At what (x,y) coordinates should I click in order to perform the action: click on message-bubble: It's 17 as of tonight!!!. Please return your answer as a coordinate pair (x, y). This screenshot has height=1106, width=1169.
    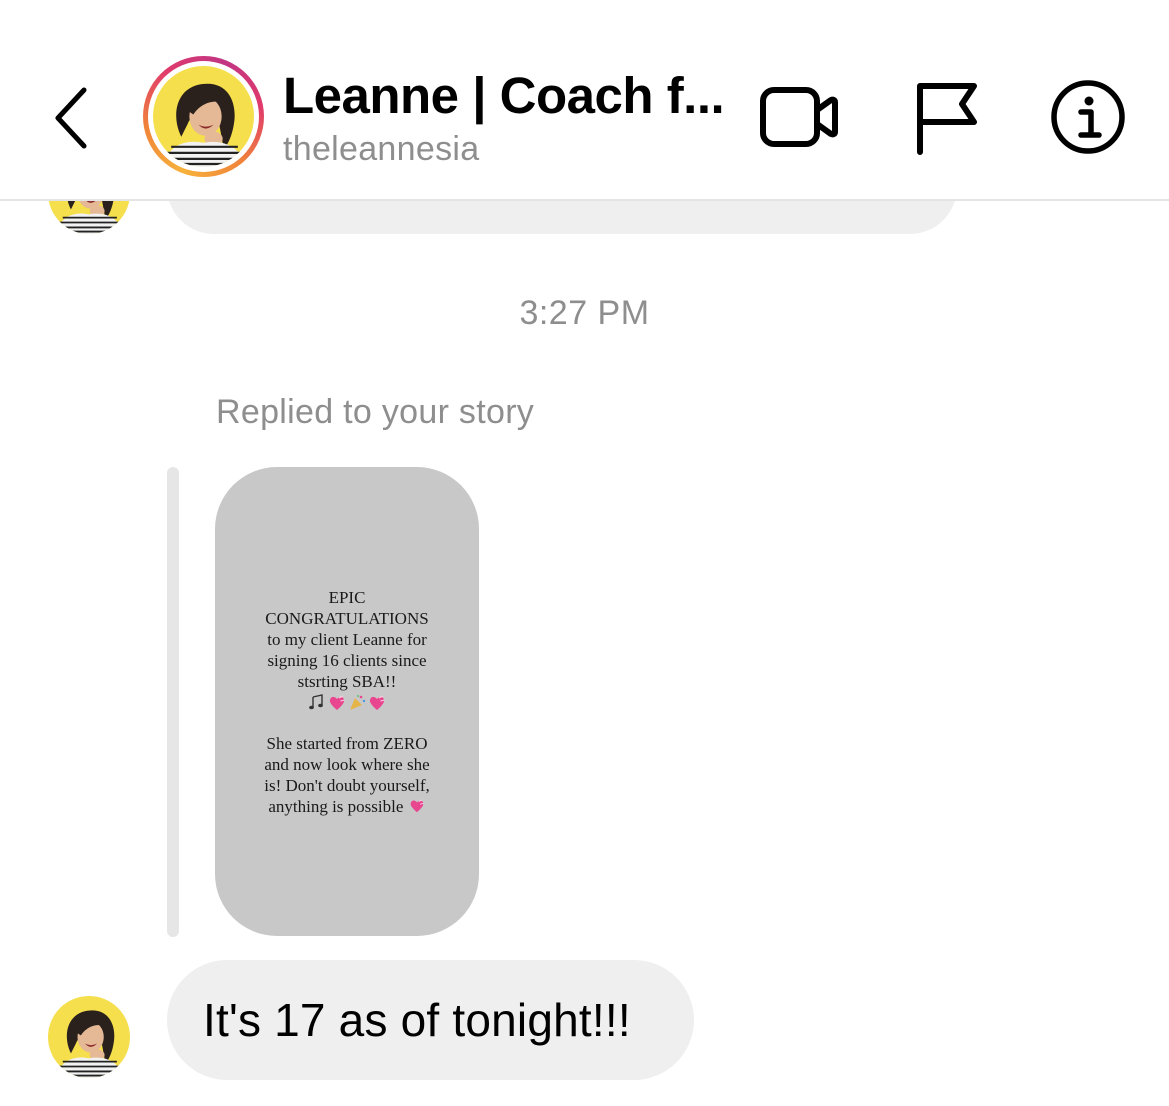
    Looking at the image, I should click on (430, 1020).